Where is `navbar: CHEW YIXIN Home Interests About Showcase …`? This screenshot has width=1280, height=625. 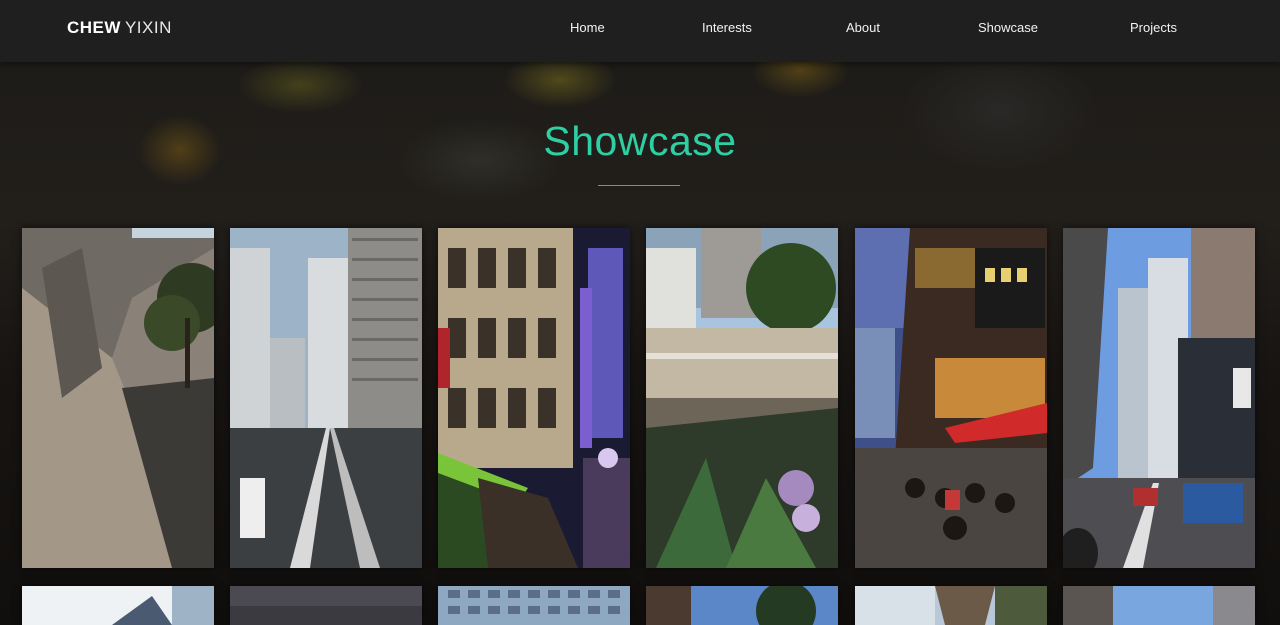 navbar: CHEW YIXIN Home Interests About Showcase … is located at coordinates (640, 31).